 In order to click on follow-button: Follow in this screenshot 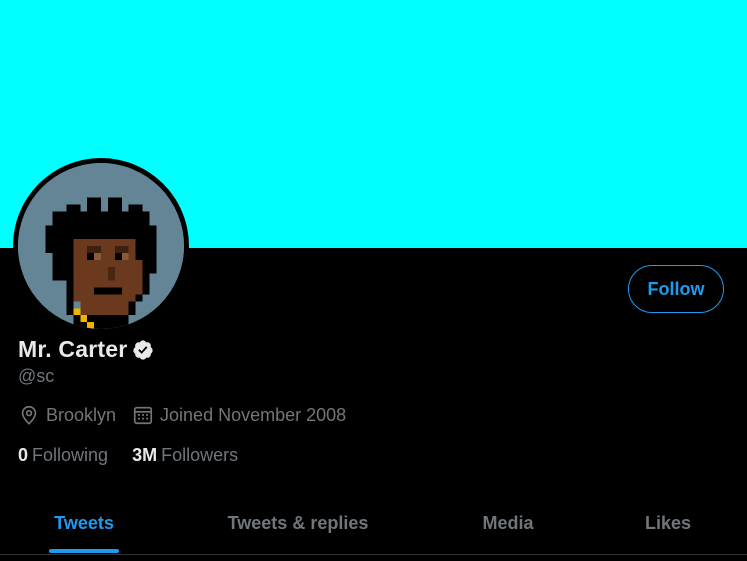, I will do `click(676, 289)`.